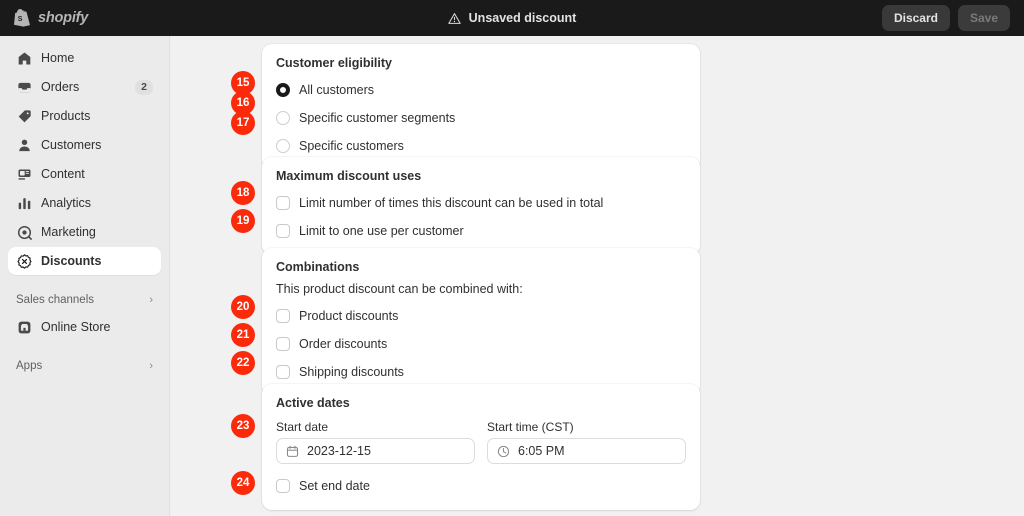 The height and width of the screenshot is (516, 1024). Describe the element at coordinates (24, 327) in the screenshot. I see `store-icon` at that location.